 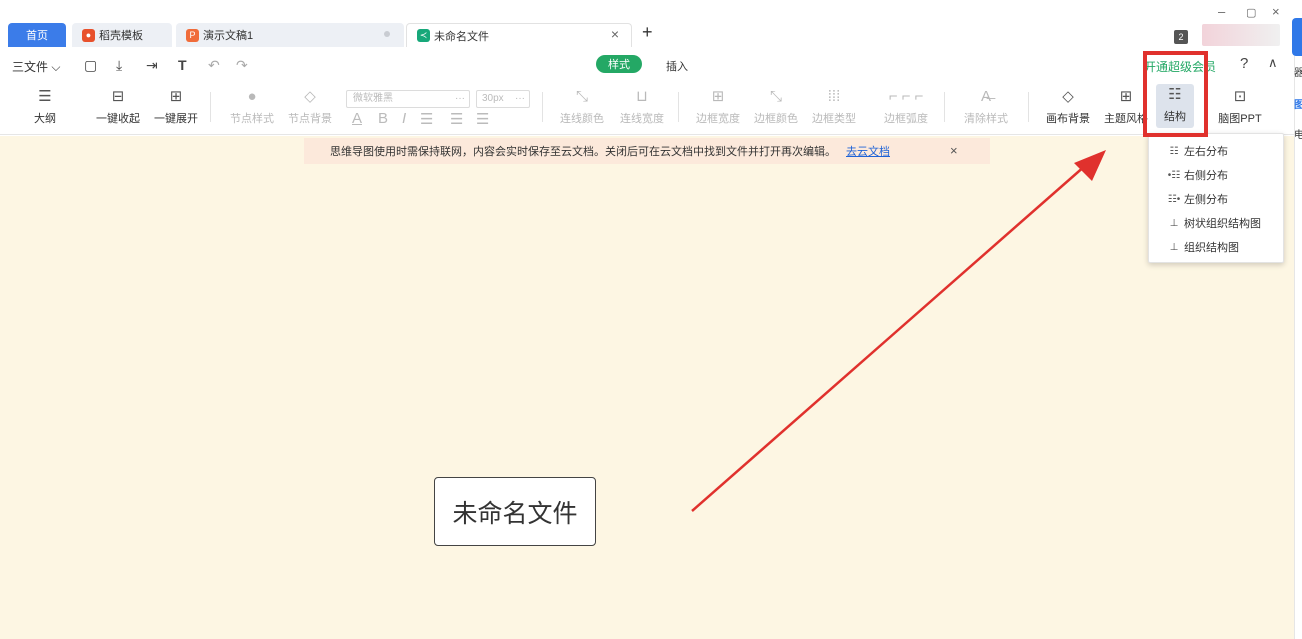 What do you see at coordinates (252, 106) in the screenshot?
I see `node-style-button: ● 节点样式` at bounding box center [252, 106].